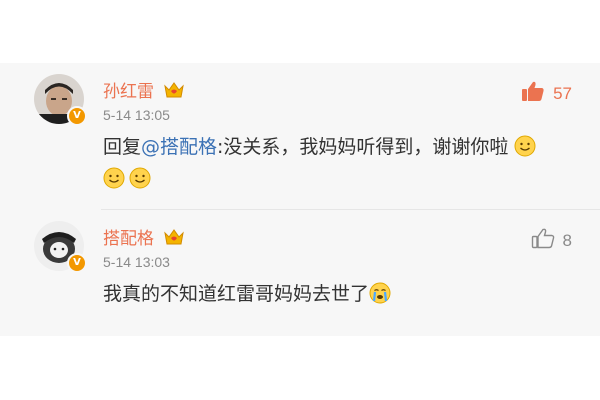 The image size is (600, 400). I want to click on like-button: 8, so click(551, 240).